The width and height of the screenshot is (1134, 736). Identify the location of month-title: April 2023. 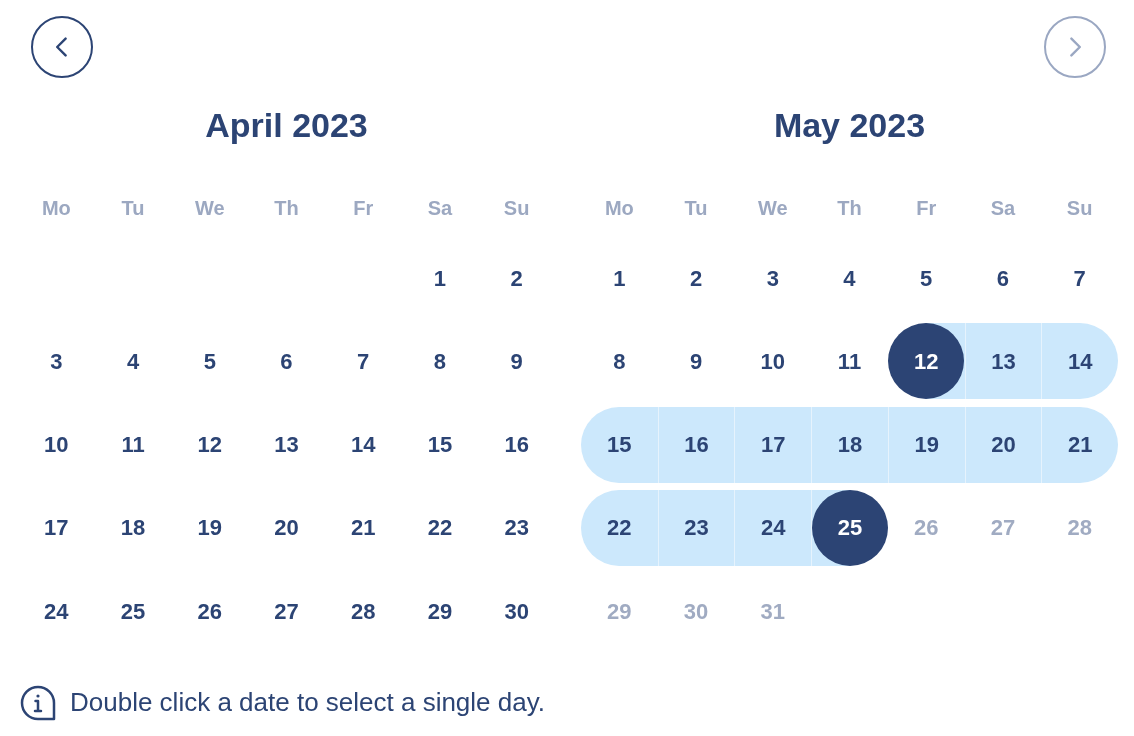
(286, 125).